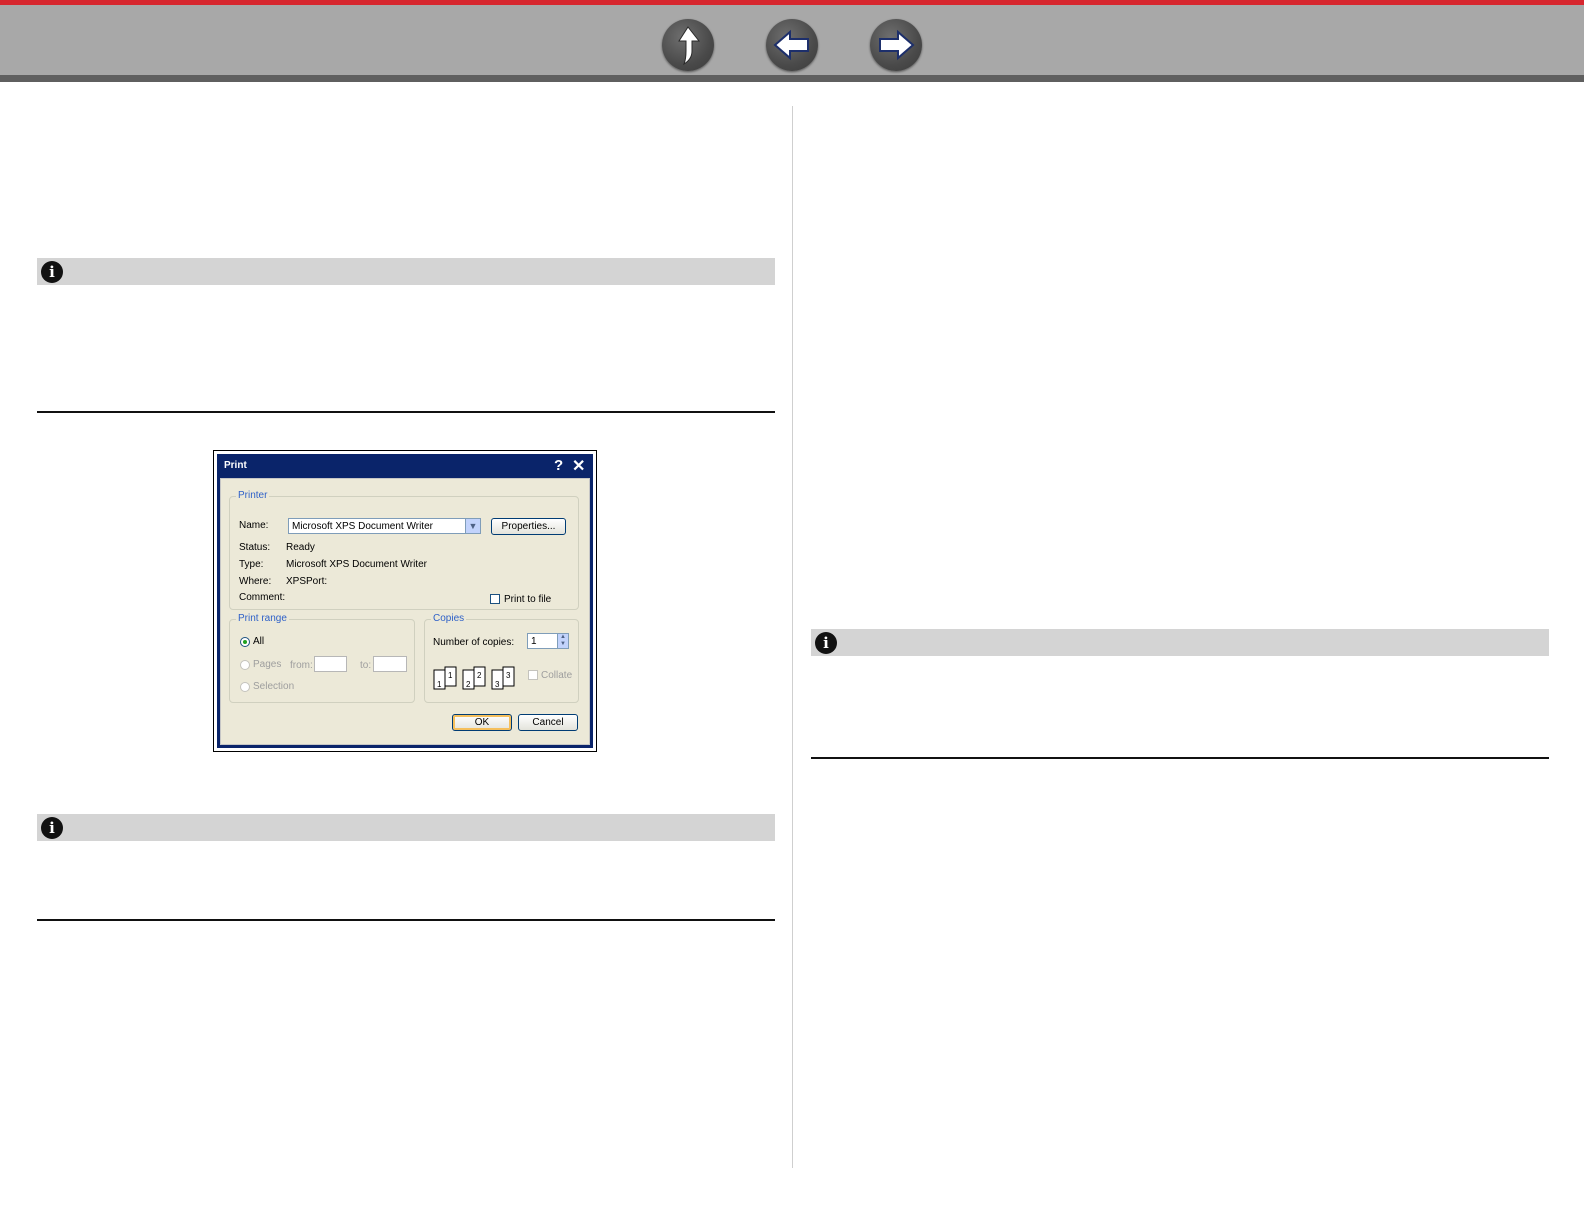 The width and height of the screenshot is (1584, 1224). What do you see at coordinates (255, 547) in the screenshot?
I see `status-label: Status:` at bounding box center [255, 547].